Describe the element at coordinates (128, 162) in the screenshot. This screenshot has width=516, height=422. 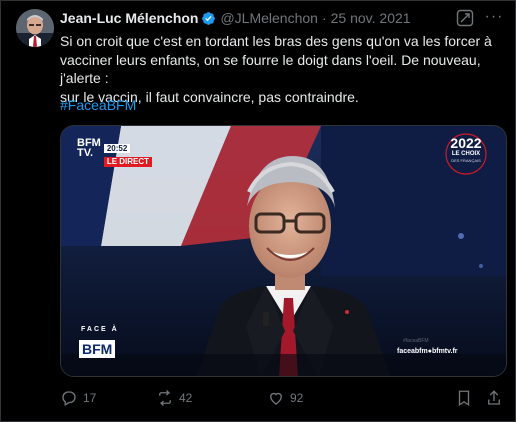
I see `live-label: LE DIRECT` at that location.